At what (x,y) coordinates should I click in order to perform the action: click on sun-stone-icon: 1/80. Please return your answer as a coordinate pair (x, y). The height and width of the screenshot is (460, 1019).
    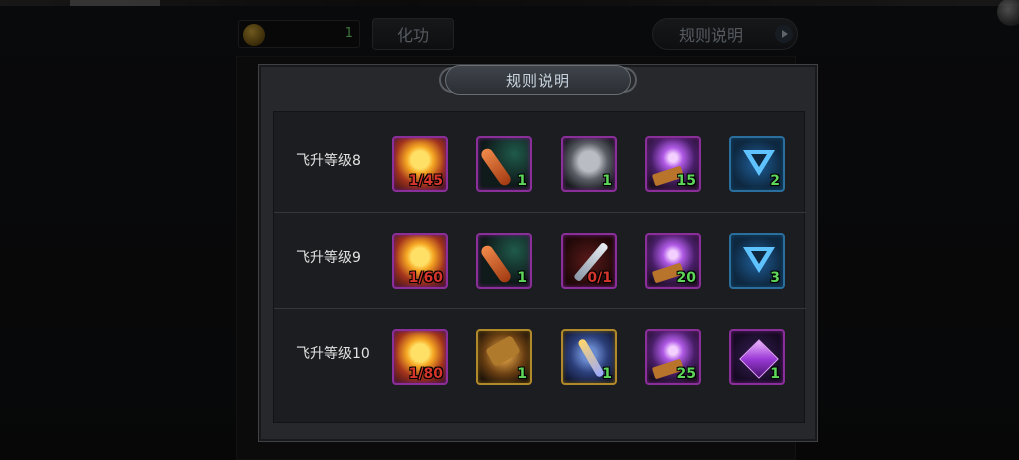
    Looking at the image, I should click on (420, 357).